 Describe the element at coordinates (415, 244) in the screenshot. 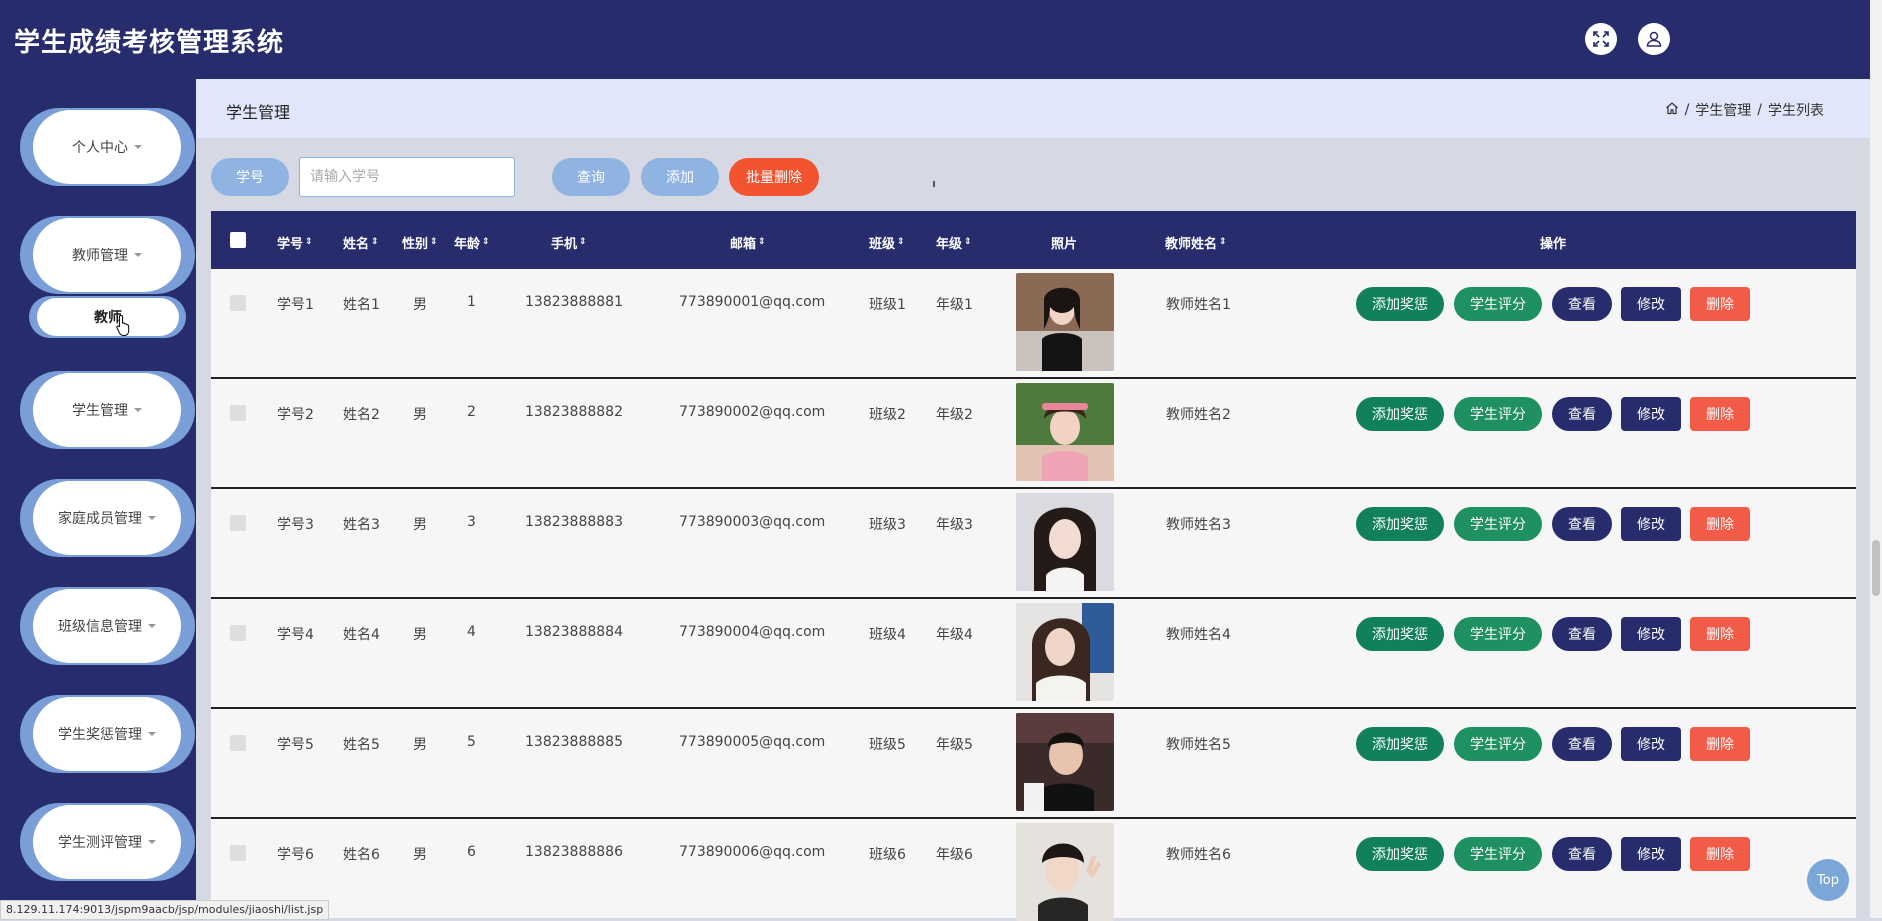

I see `th-label: 性别` at that location.